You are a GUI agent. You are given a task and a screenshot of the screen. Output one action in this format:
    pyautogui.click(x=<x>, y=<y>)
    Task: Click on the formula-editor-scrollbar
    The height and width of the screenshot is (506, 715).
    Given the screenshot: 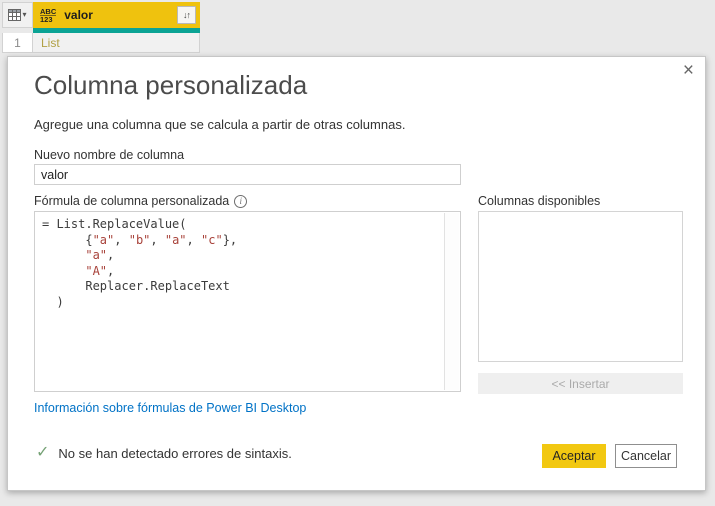 What is the action you would take?
    pyautogui.click(x=451, y=301)
    